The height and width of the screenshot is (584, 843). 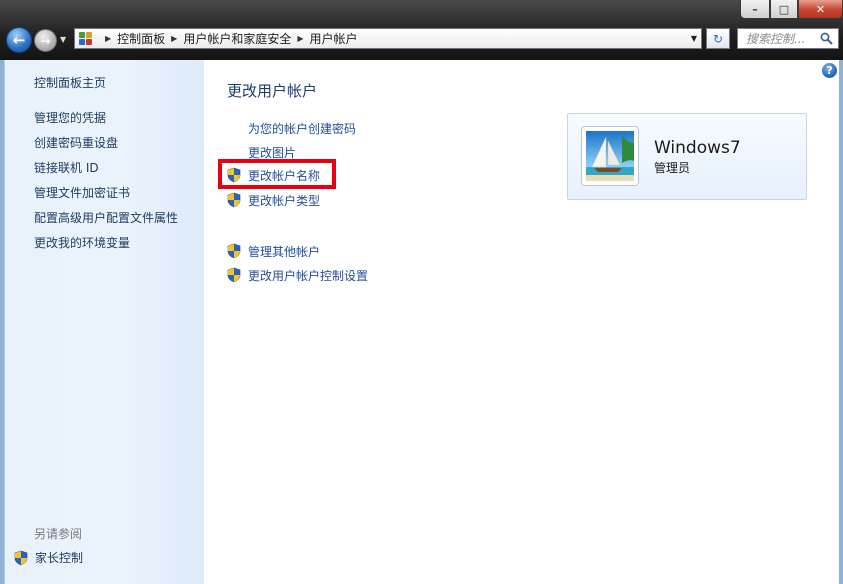 What do you see at coordinates (237, 38) in the screenshot?
I see `breadcrumb-user-accounts-family: 用户帐户和家庭安全` at bounding box center [237, 38].